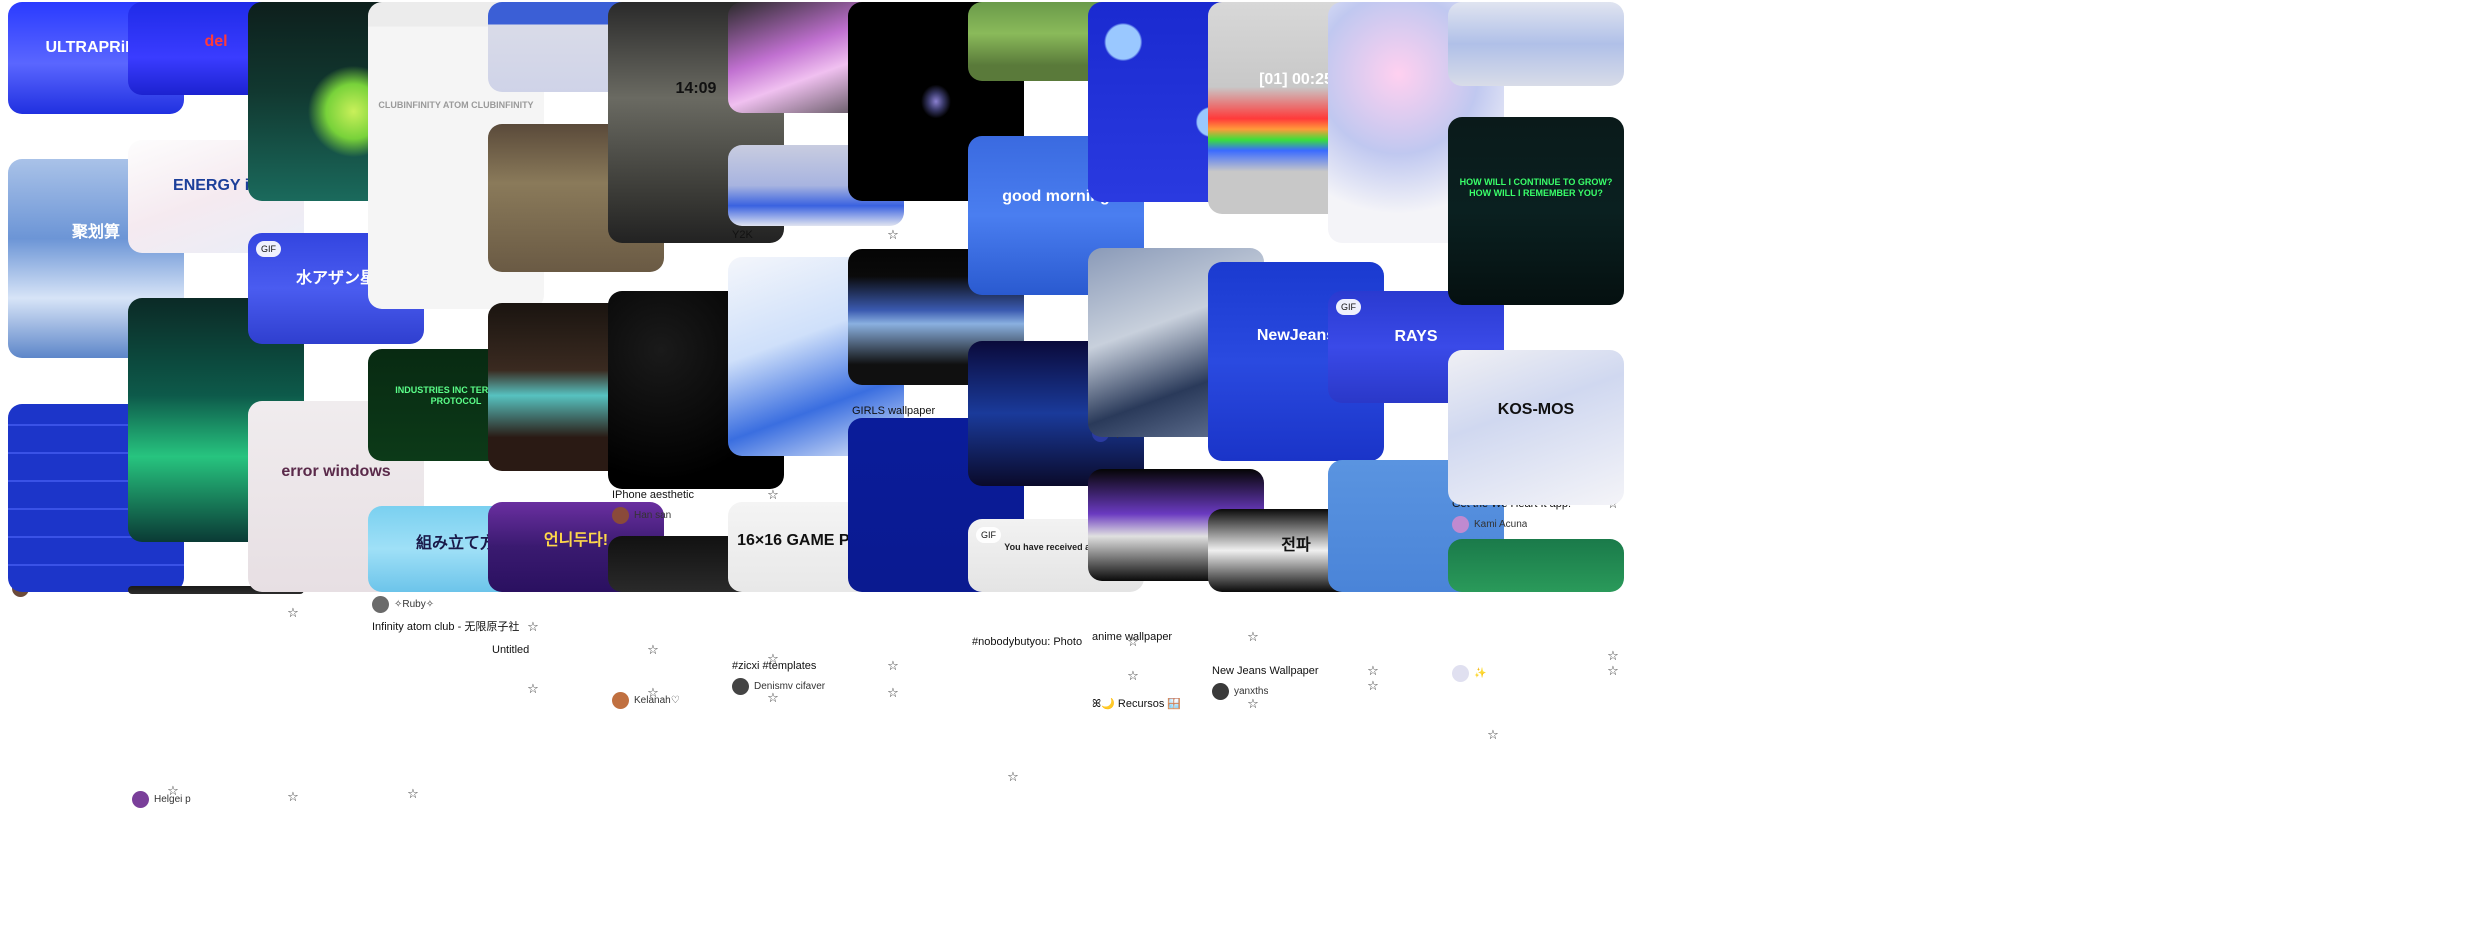  Describe the element at coordinates (657, 700) in the screenshot. I see `author-name: Kelanah♡` at that location.